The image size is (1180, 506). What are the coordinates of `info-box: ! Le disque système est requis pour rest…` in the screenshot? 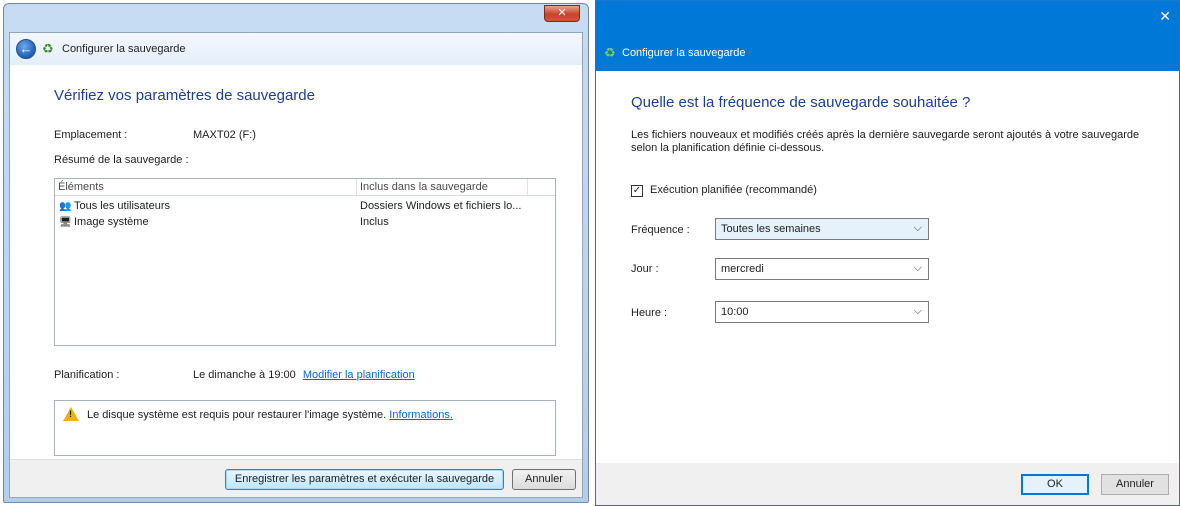 It's located at (305, 428).